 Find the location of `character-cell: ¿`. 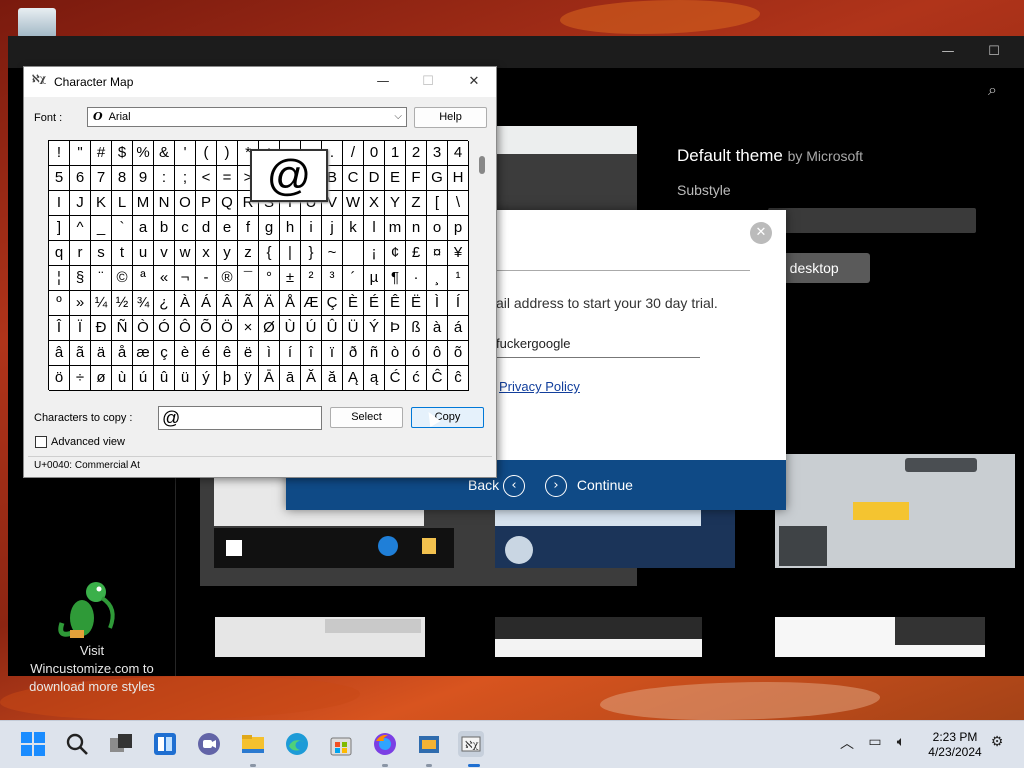

character-cell: ¿ is located at coordinates (164, 303).